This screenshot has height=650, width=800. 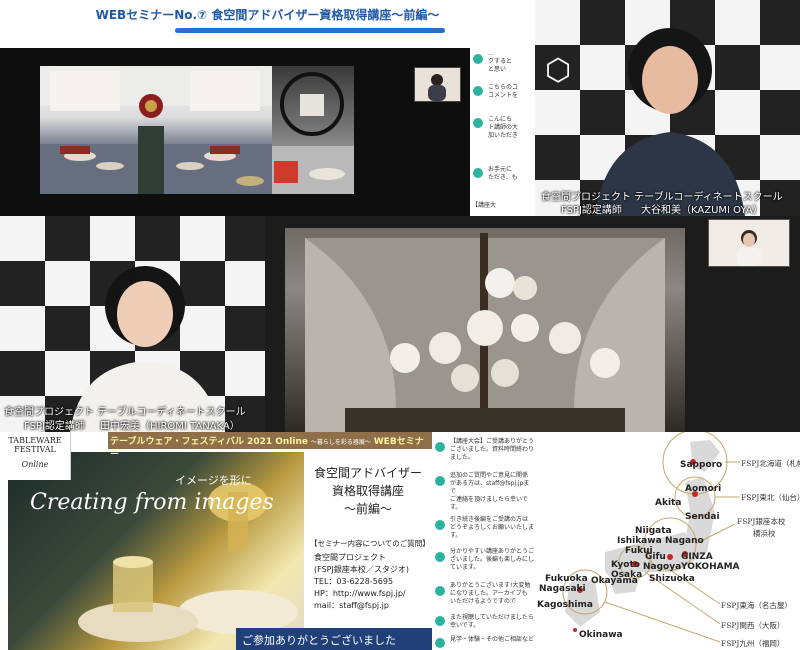 I want to click on thanks-text: ご参加ありがとうございました, so click(x=319, y=640).